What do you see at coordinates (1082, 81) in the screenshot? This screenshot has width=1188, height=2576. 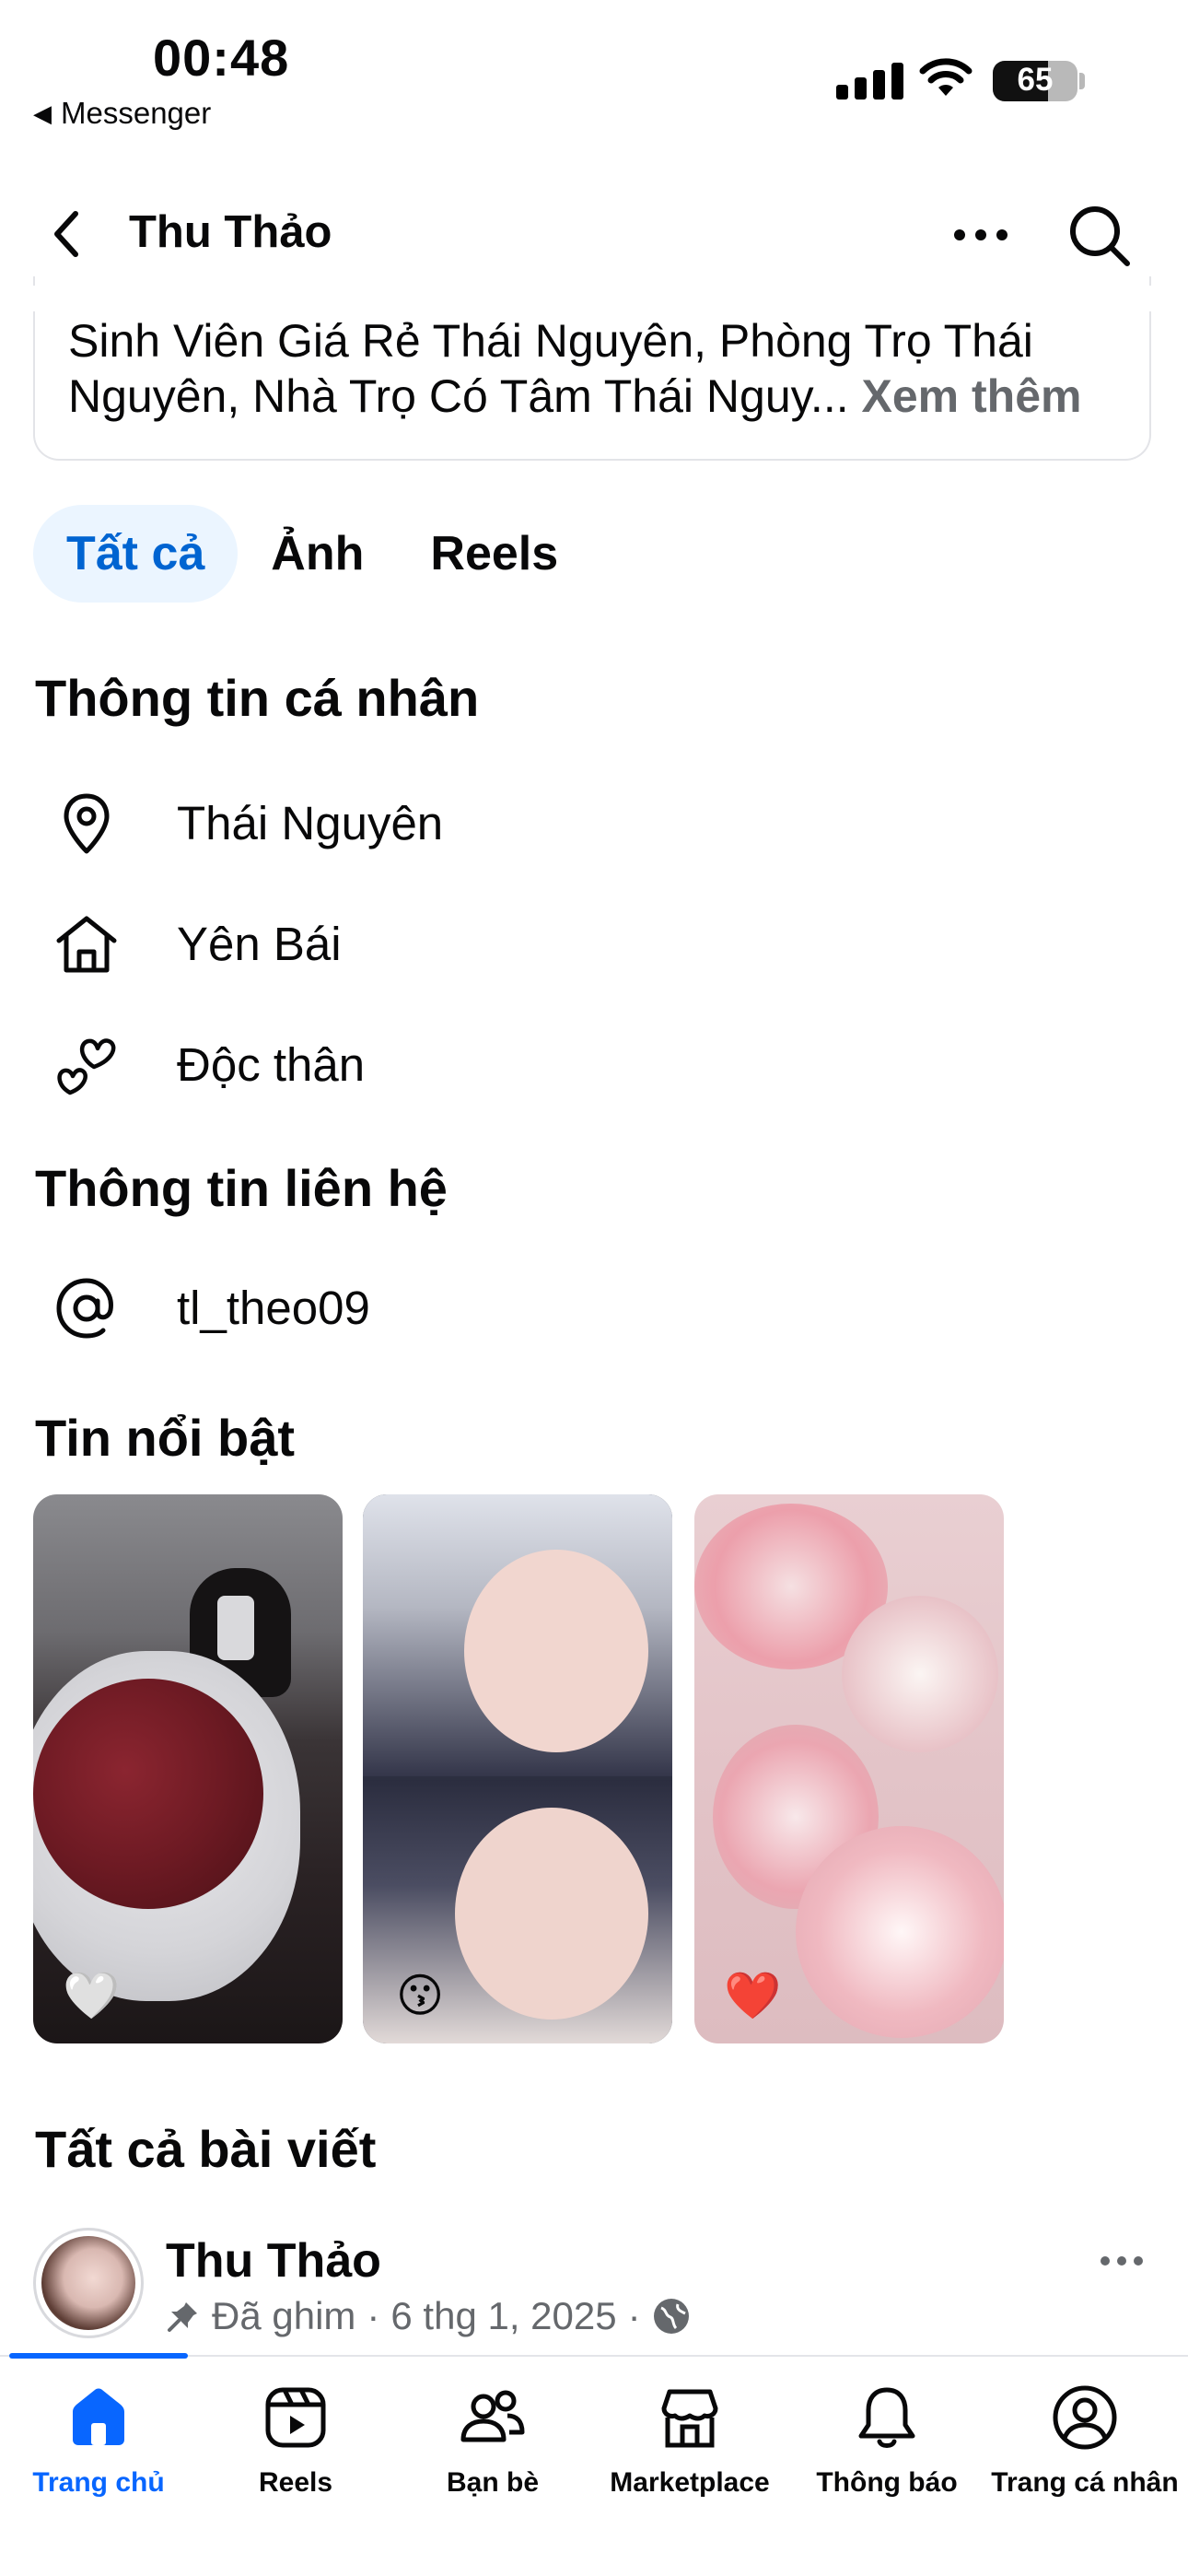 I see `battery-tip` at bounding box center [1082, 81].